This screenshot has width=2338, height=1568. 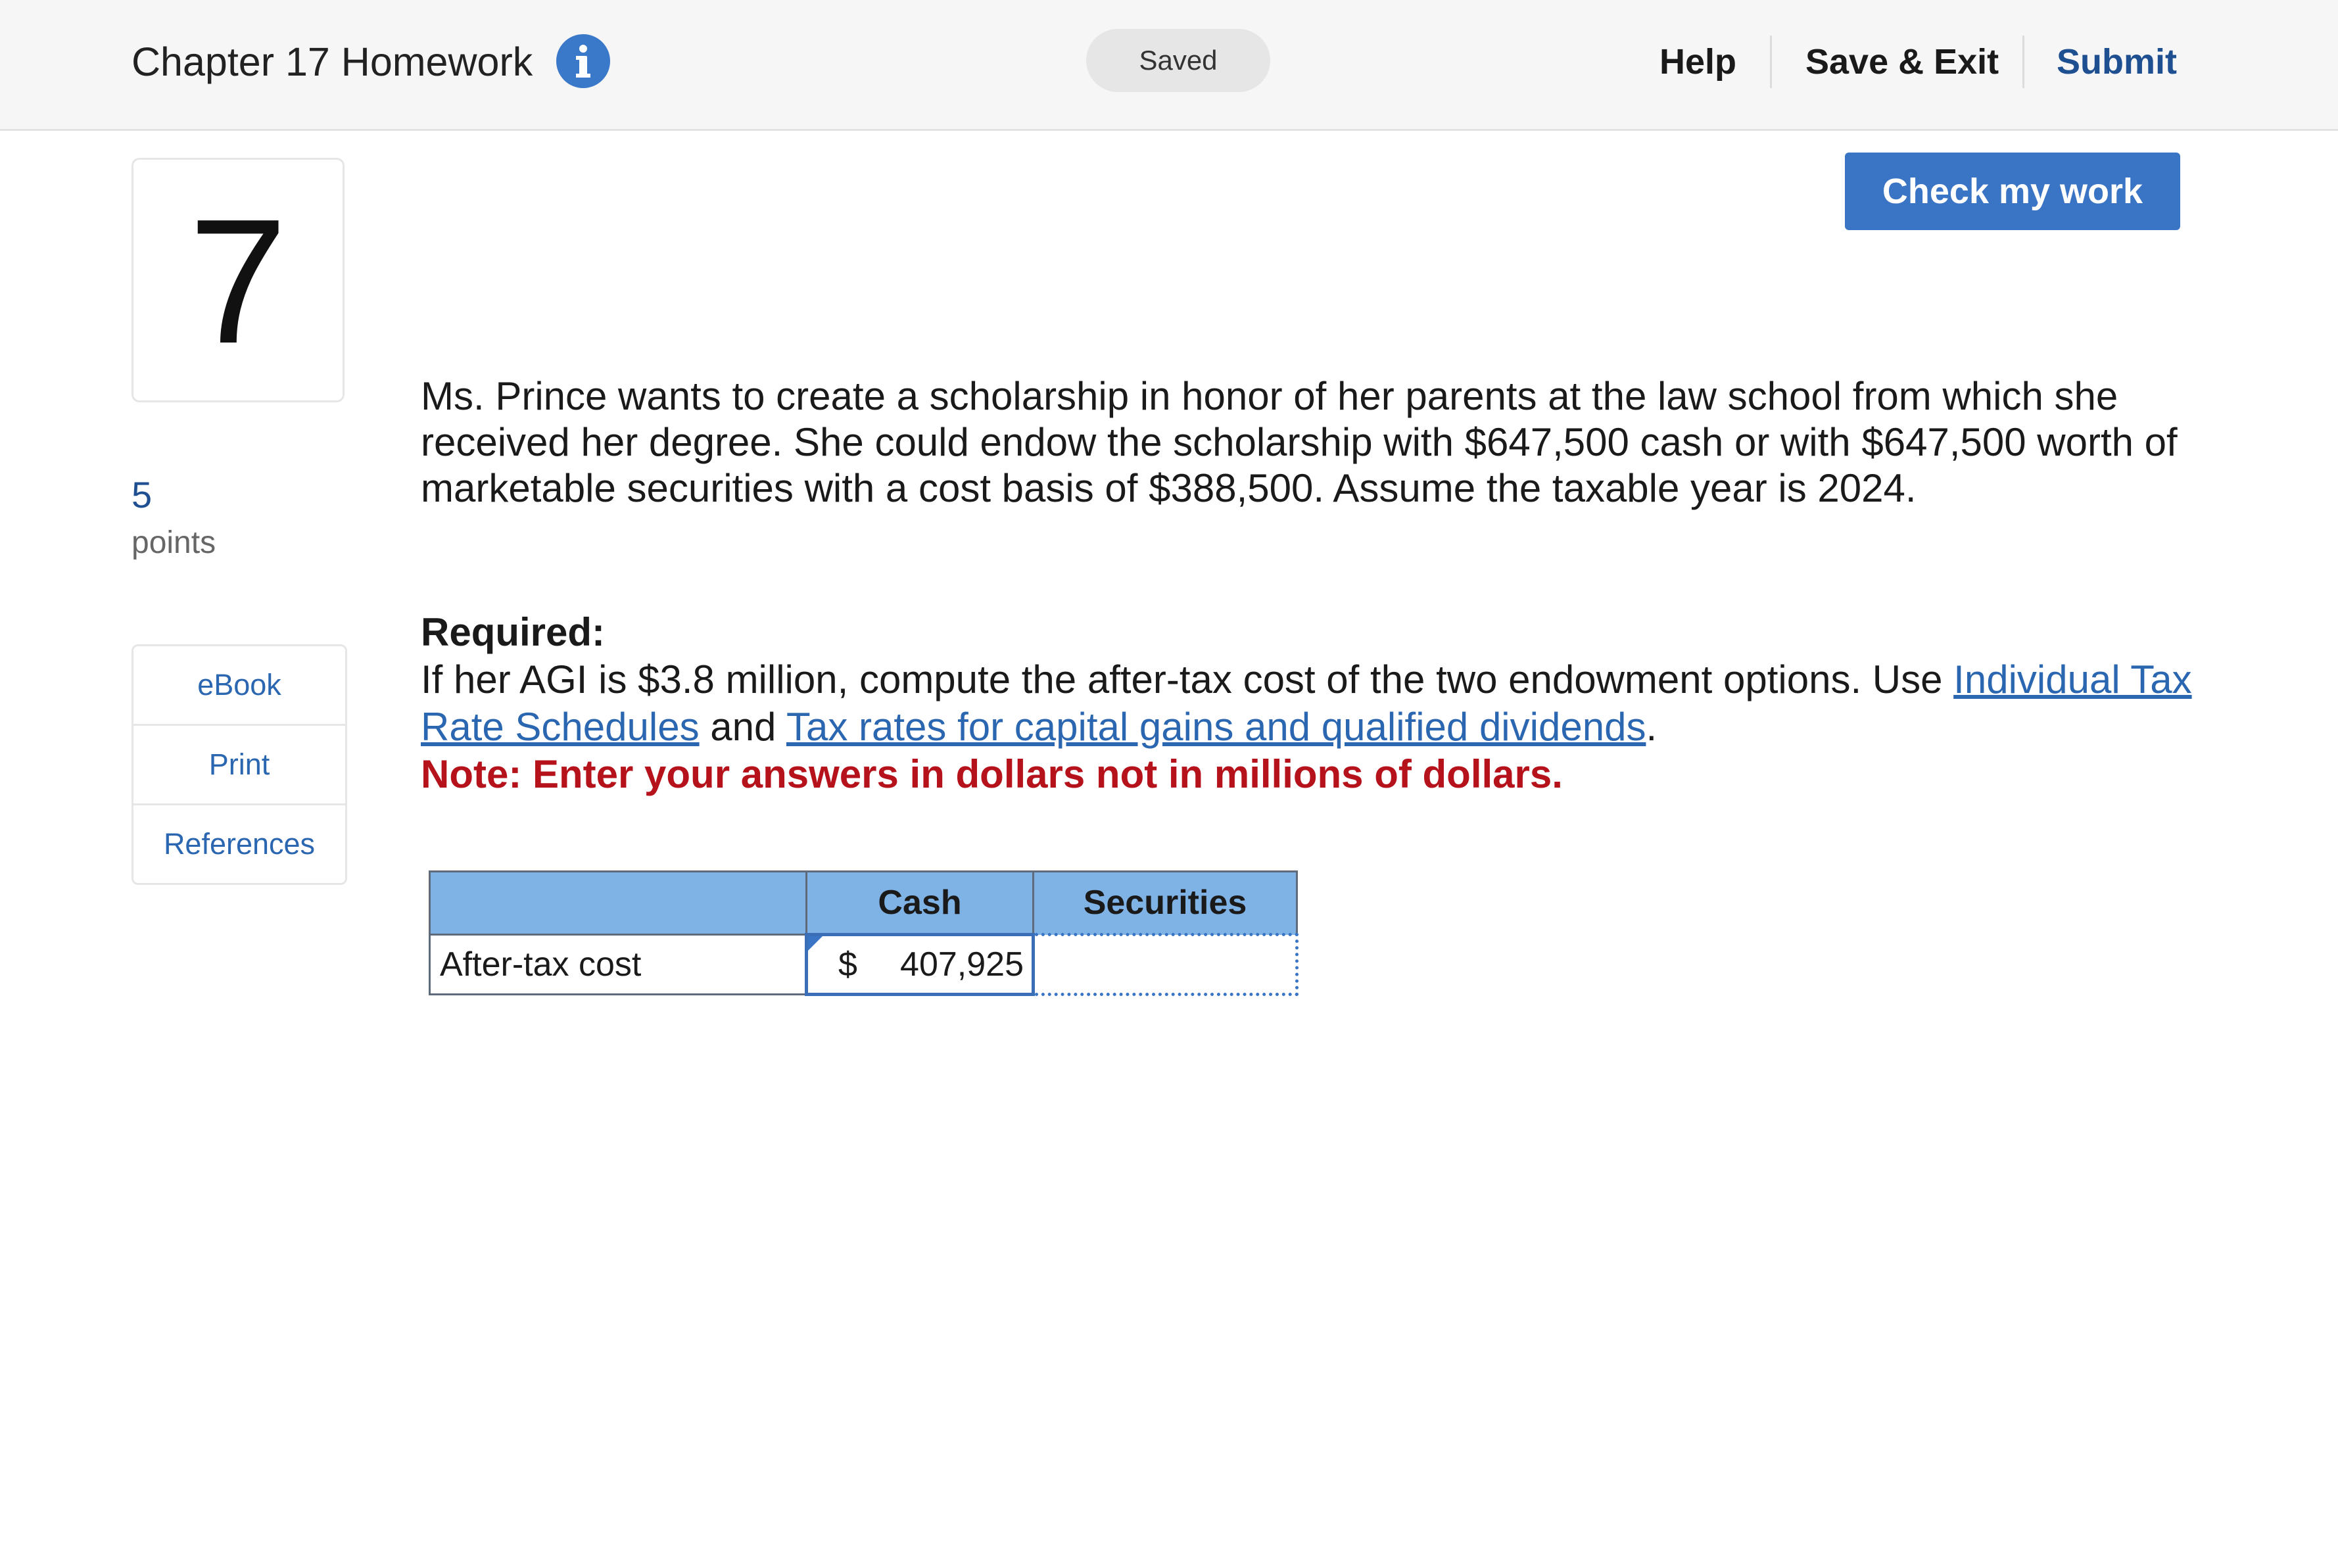 I want to click on assignment-title: Chapter 17 Homework, so click(x=332, y=61).